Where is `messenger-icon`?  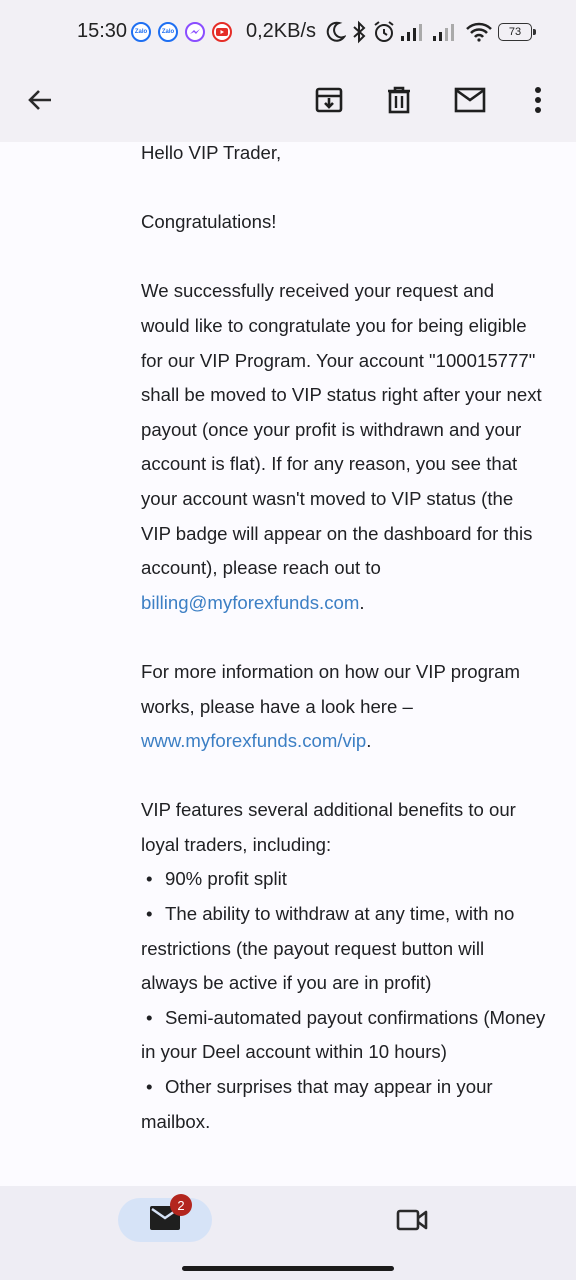
messenger-icon is located at coordinates (195, 34).